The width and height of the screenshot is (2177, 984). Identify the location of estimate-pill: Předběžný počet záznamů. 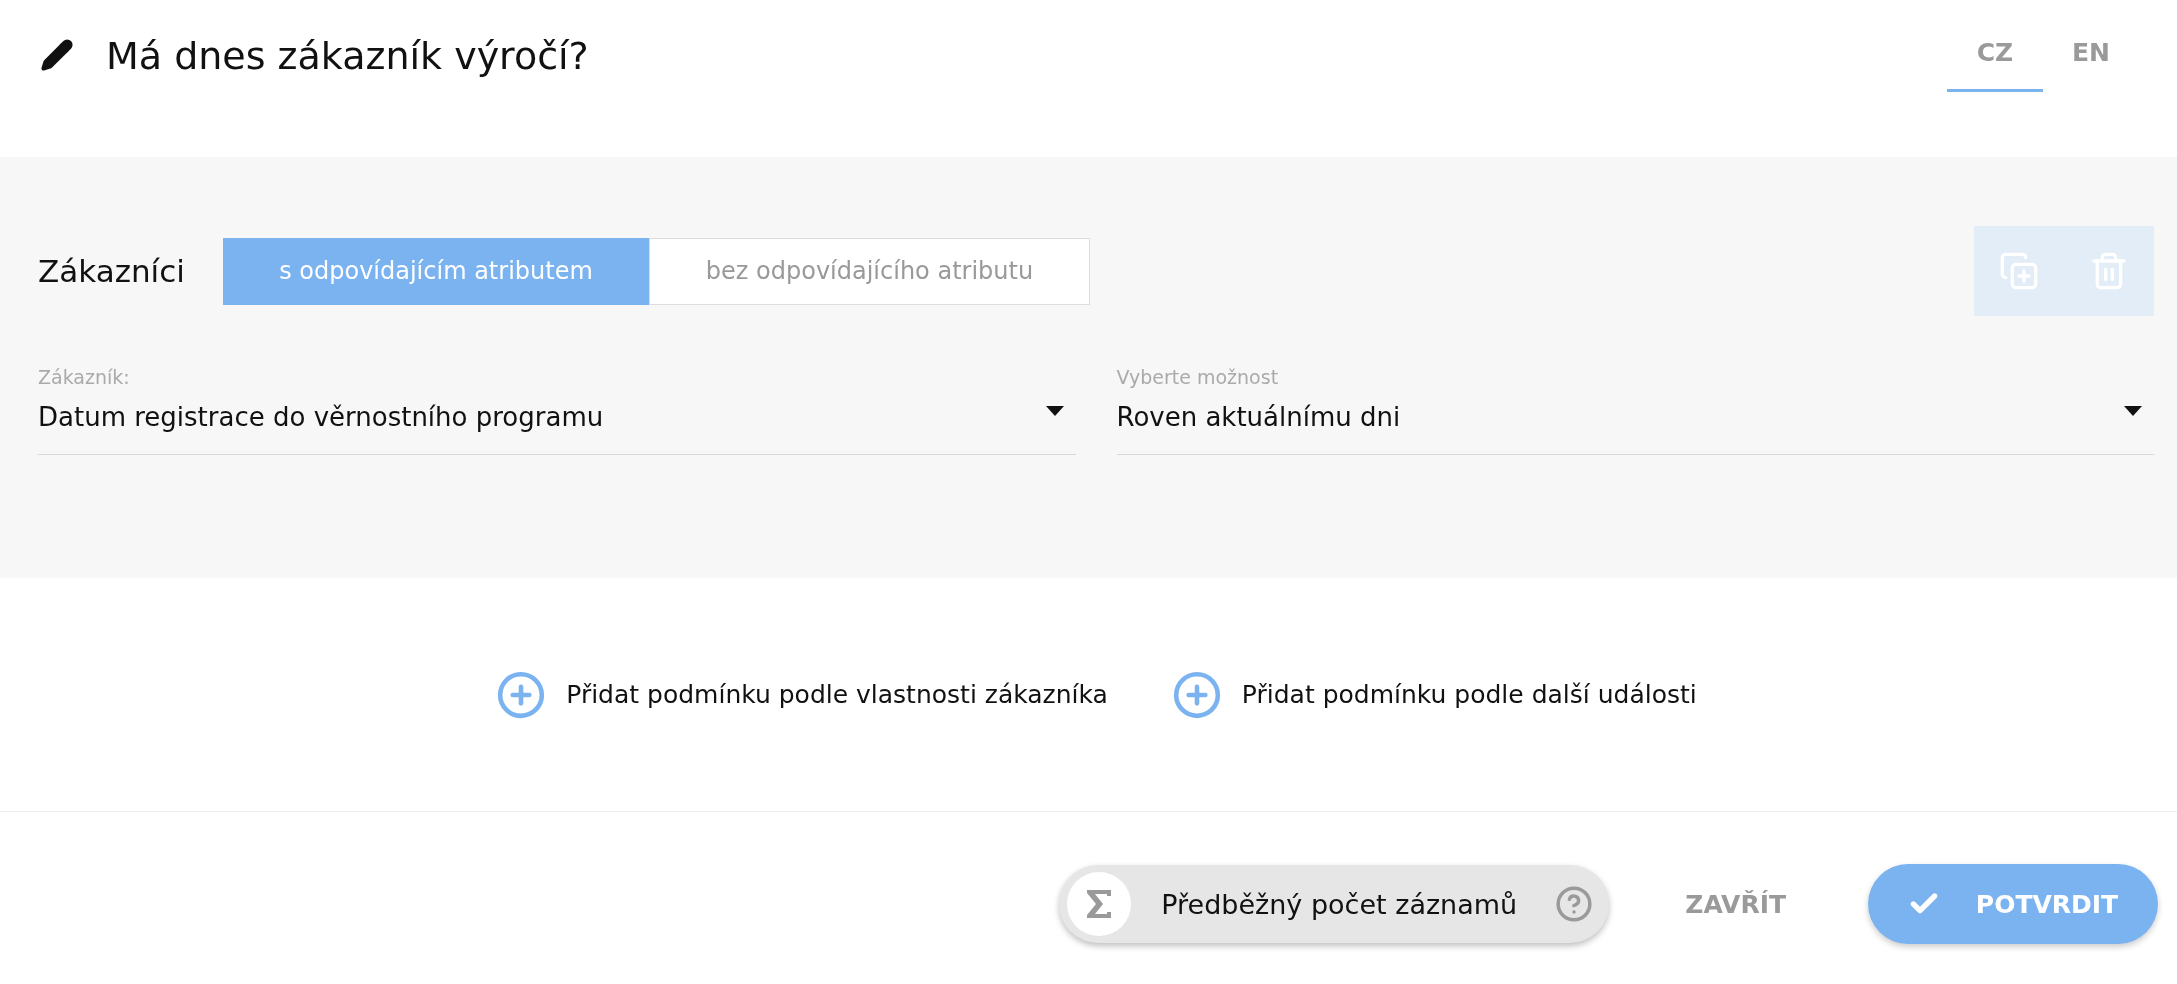
(1334, 904).